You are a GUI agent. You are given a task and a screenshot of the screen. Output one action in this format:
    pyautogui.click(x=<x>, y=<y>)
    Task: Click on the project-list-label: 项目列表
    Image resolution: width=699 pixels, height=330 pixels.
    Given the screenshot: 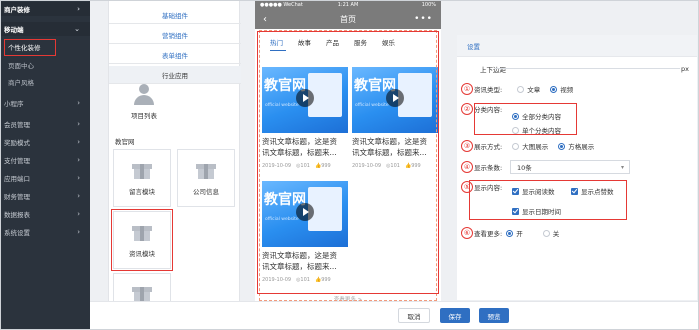 What is the action you would take?
    pyautogui.click(x=144, y=116)
    